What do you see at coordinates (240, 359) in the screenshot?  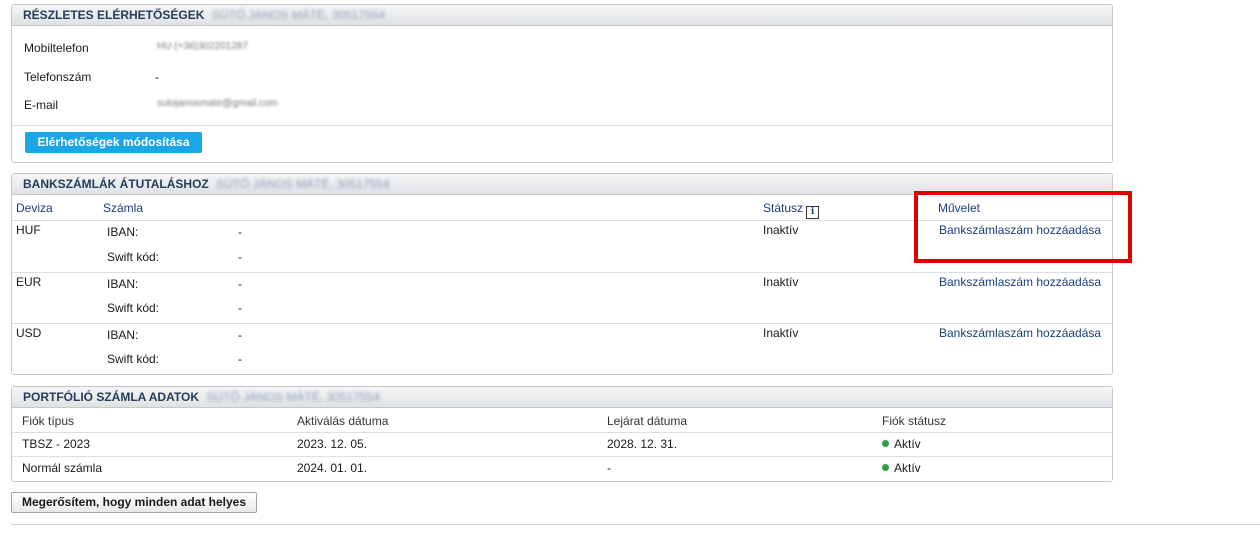 I see `row-usd-swift-value: -` at bounding box center [240, 359].